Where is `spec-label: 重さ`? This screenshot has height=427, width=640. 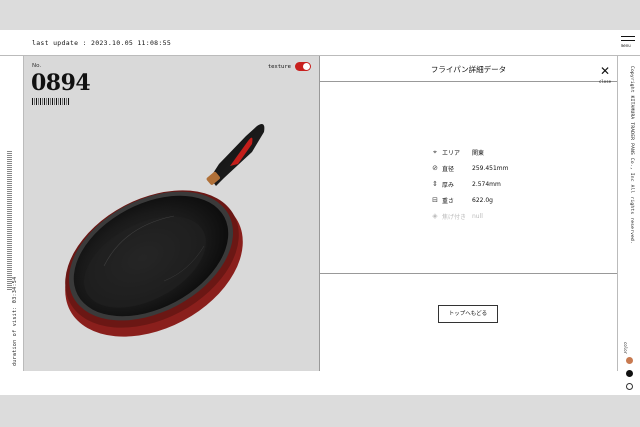 spec-label: 重さ is located at coordinates (448, 201).